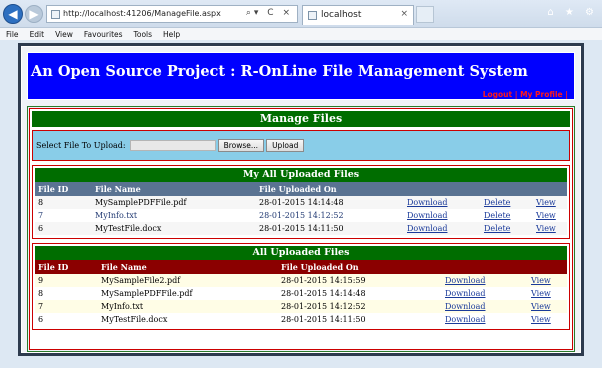 The height and width of the screenshot is (368, 602). Describe the element at coordinates (66, 280) in the screenshot. I see `file-id: 9` at that location.